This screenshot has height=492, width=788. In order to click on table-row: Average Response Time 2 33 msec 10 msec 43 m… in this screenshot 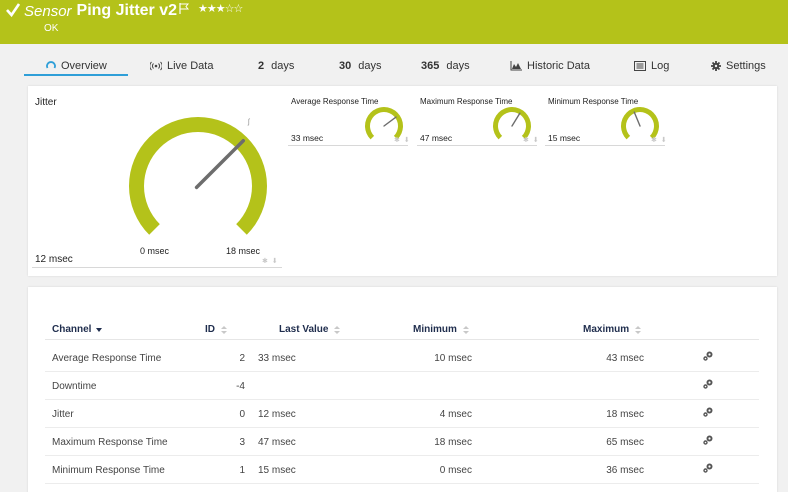, I will do `click(402, 358)`.